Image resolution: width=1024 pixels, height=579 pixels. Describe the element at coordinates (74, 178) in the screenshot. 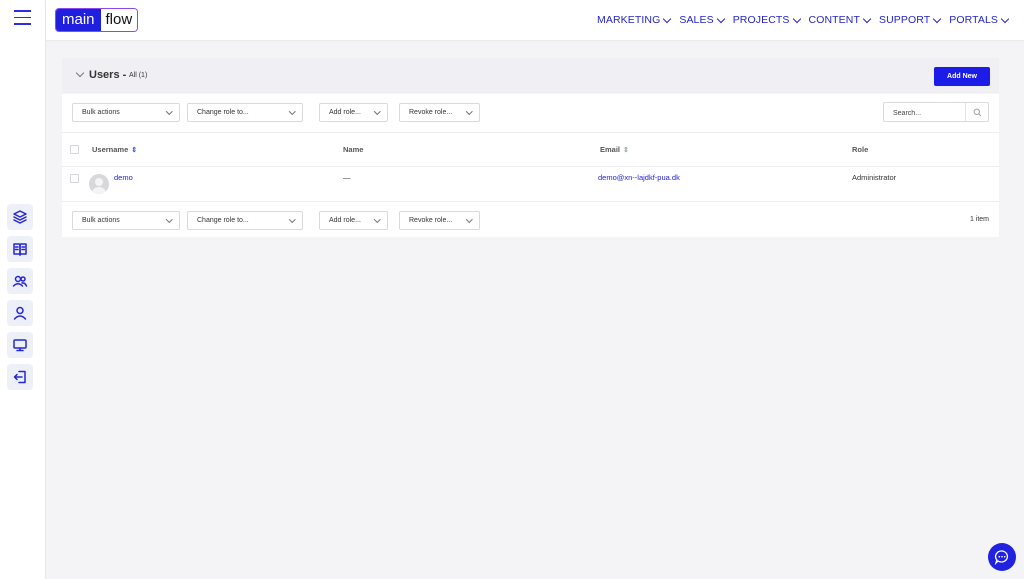

I see `row-checkbox` at that location.